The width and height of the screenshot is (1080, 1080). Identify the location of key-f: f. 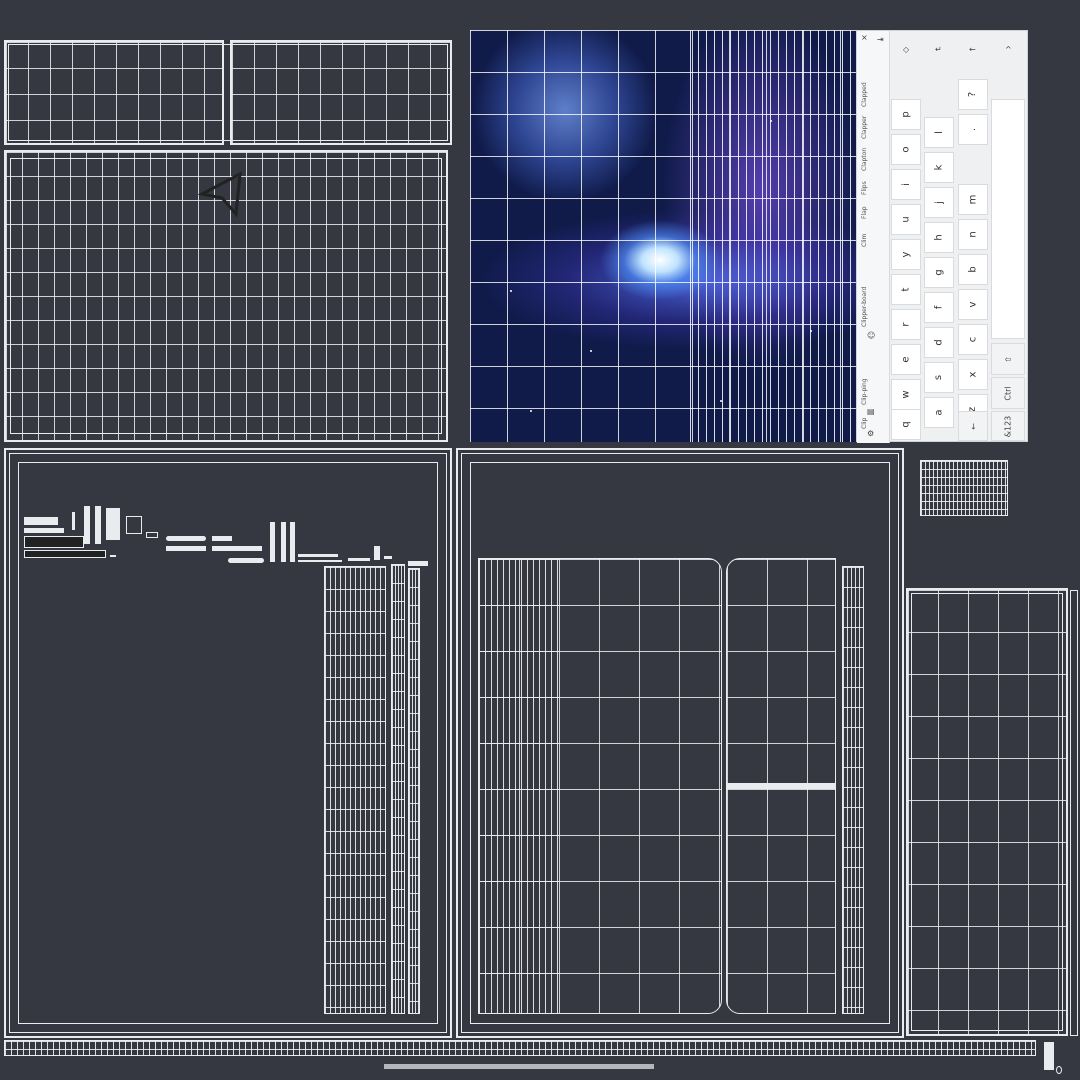
(939, 307).